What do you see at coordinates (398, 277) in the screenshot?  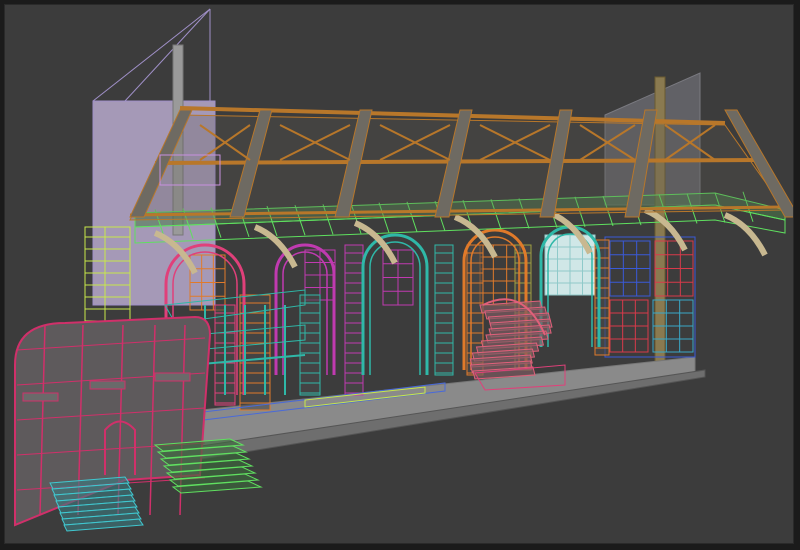 I see `magenta-window-grid` at bounding box center [398, 277].